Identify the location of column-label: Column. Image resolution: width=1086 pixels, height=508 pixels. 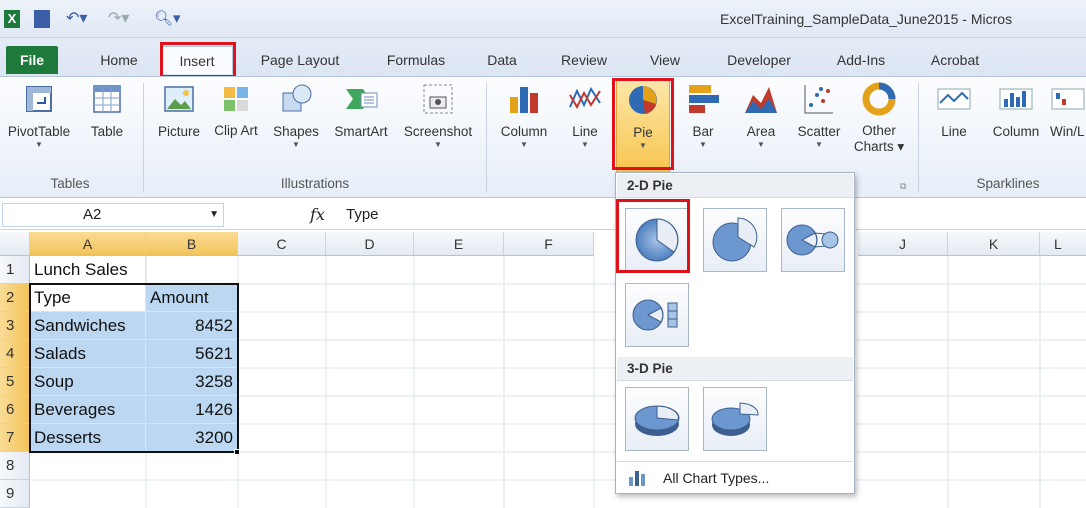
(524, 131).